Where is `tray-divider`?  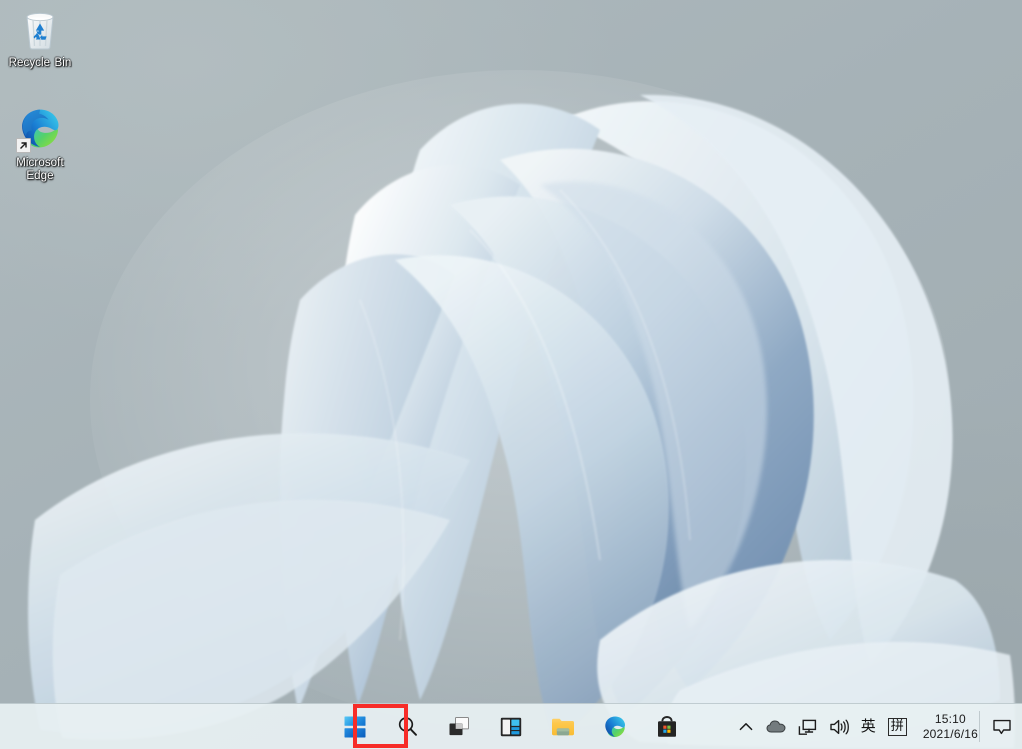 tray-divider is located at coordinates (979, 726).